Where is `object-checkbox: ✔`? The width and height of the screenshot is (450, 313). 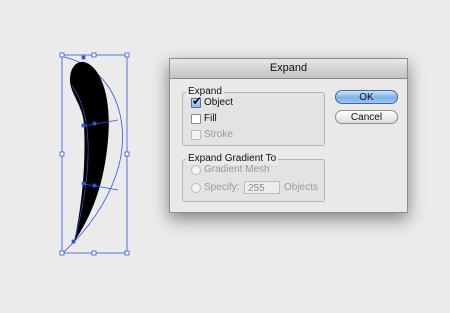 object-checkbox: ✔ is located at coordinates (197, 101).